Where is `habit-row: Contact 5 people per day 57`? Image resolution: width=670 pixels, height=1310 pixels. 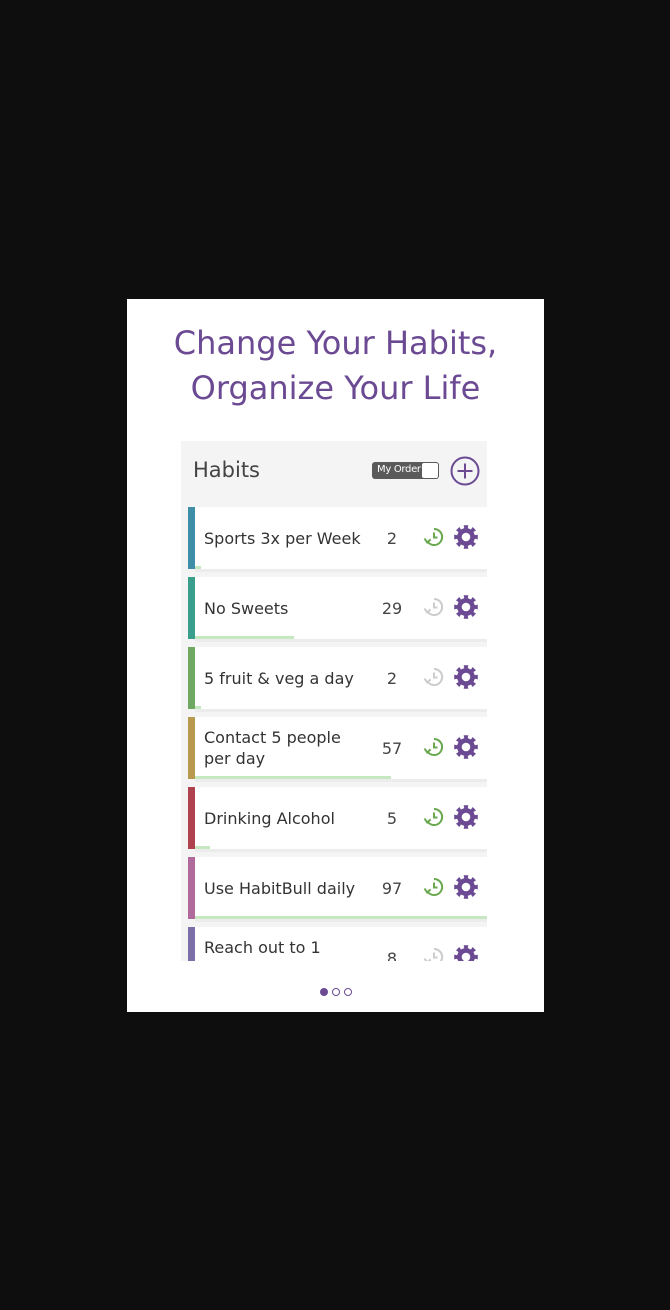
habit-row: Contact 5 people per day 57 is located at coordinates (337, 749).